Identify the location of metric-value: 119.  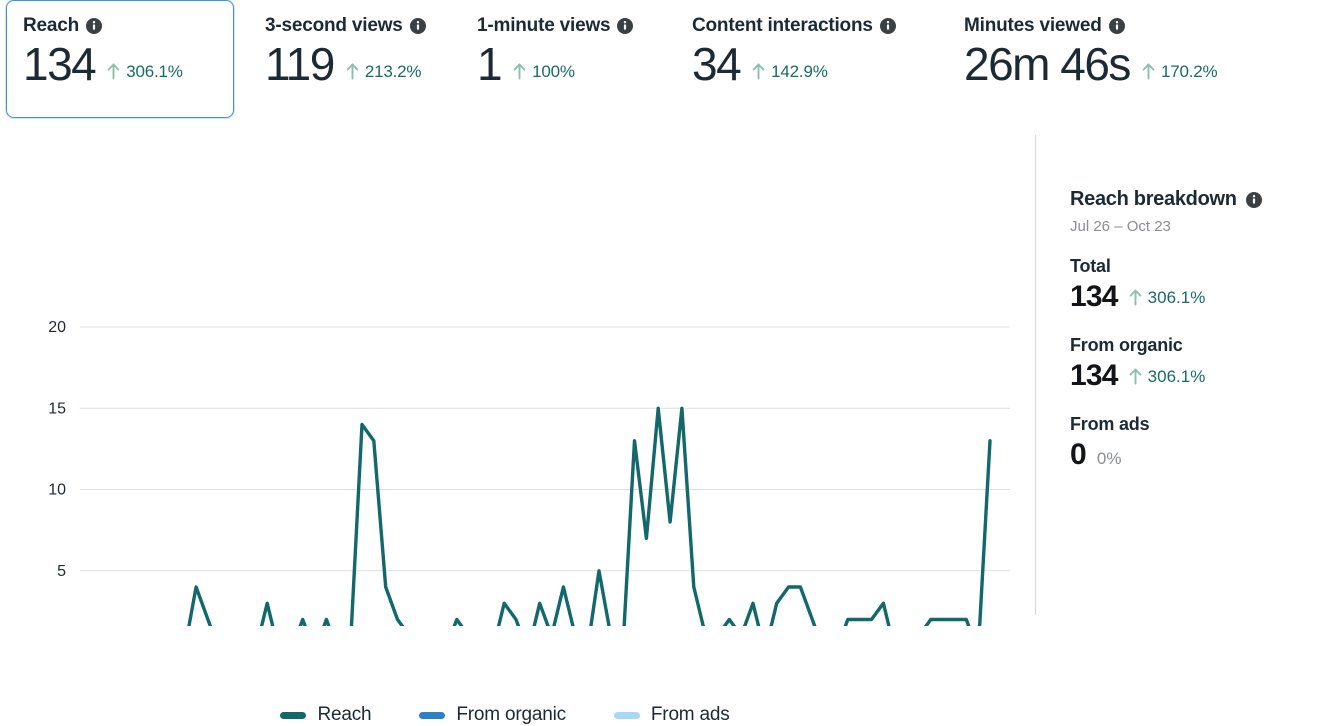
(300, 64).